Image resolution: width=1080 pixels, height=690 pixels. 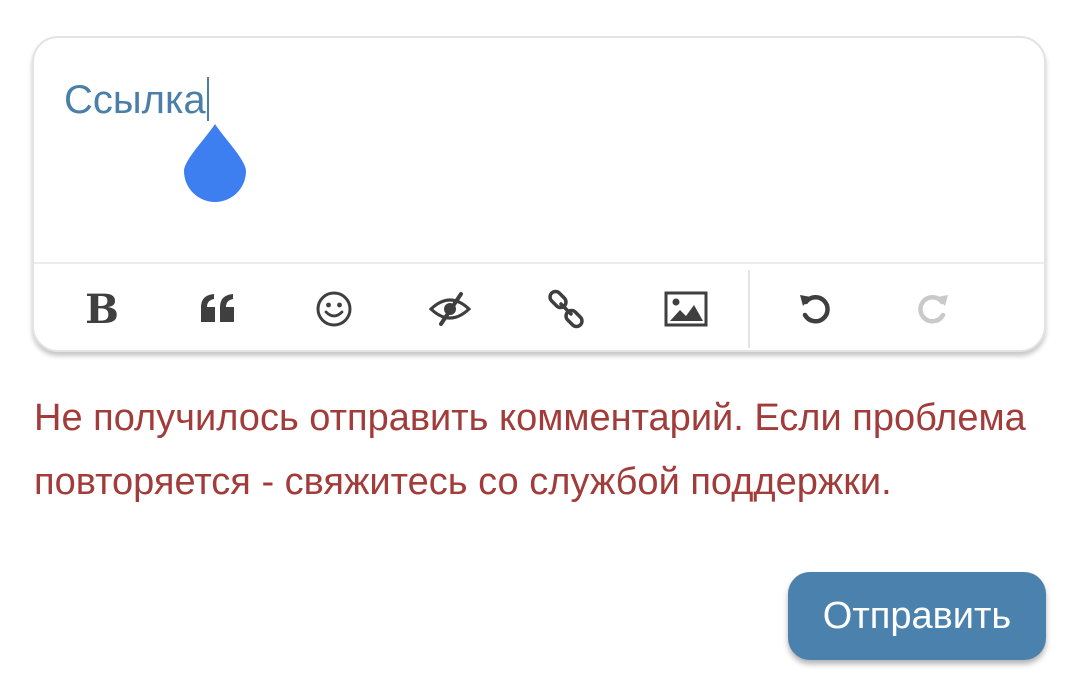 I want to click on bold-icon: B, so click(x=102, y=309).